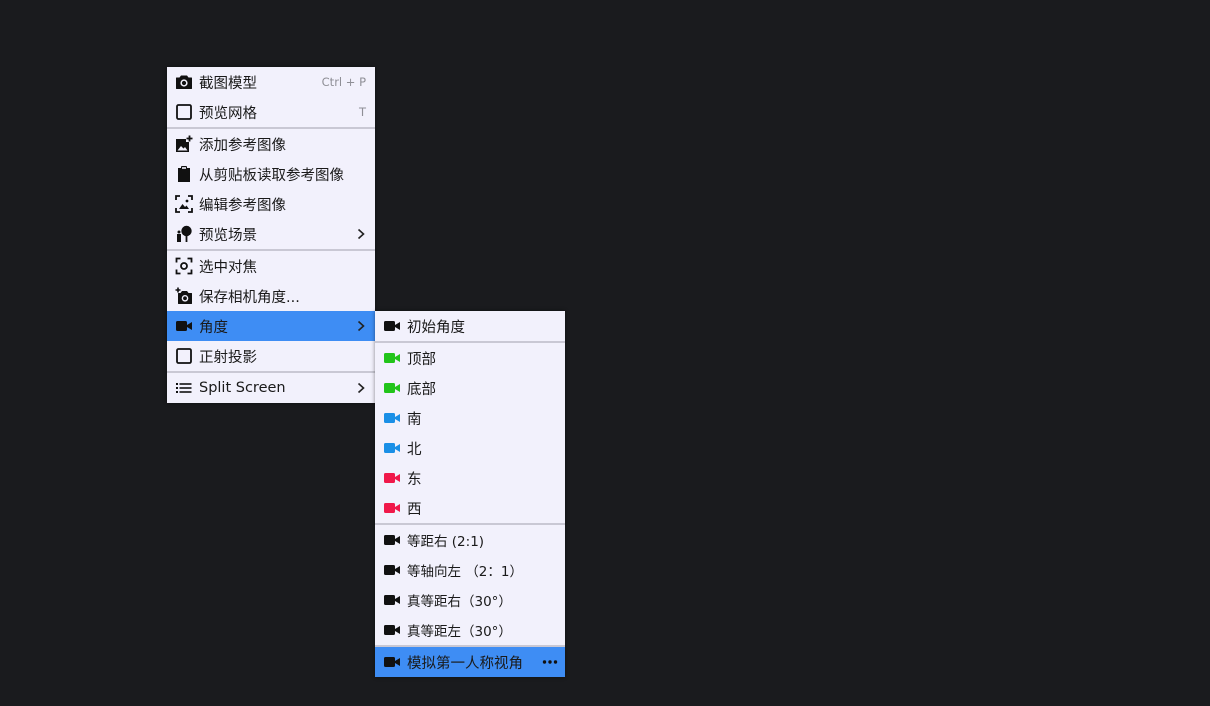 This screenshot has width=1210, height=706. I want to click on menu-item-orthographic: 正射投影, so click(271, 356).